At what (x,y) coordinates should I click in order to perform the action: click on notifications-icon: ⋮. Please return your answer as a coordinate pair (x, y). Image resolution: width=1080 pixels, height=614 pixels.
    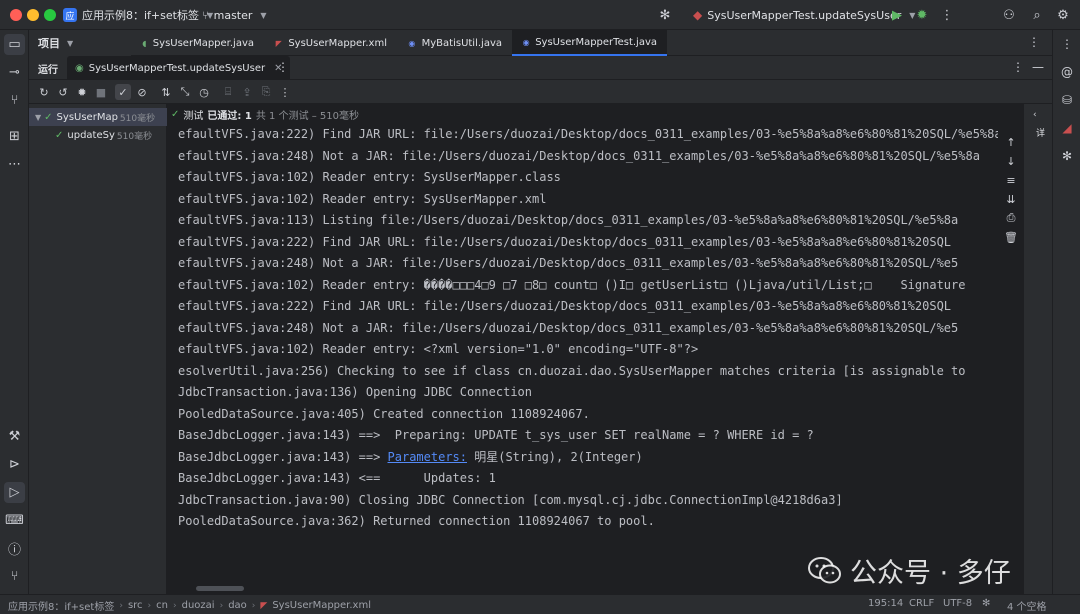
    Looking at the image, I should click on (1067, 44).